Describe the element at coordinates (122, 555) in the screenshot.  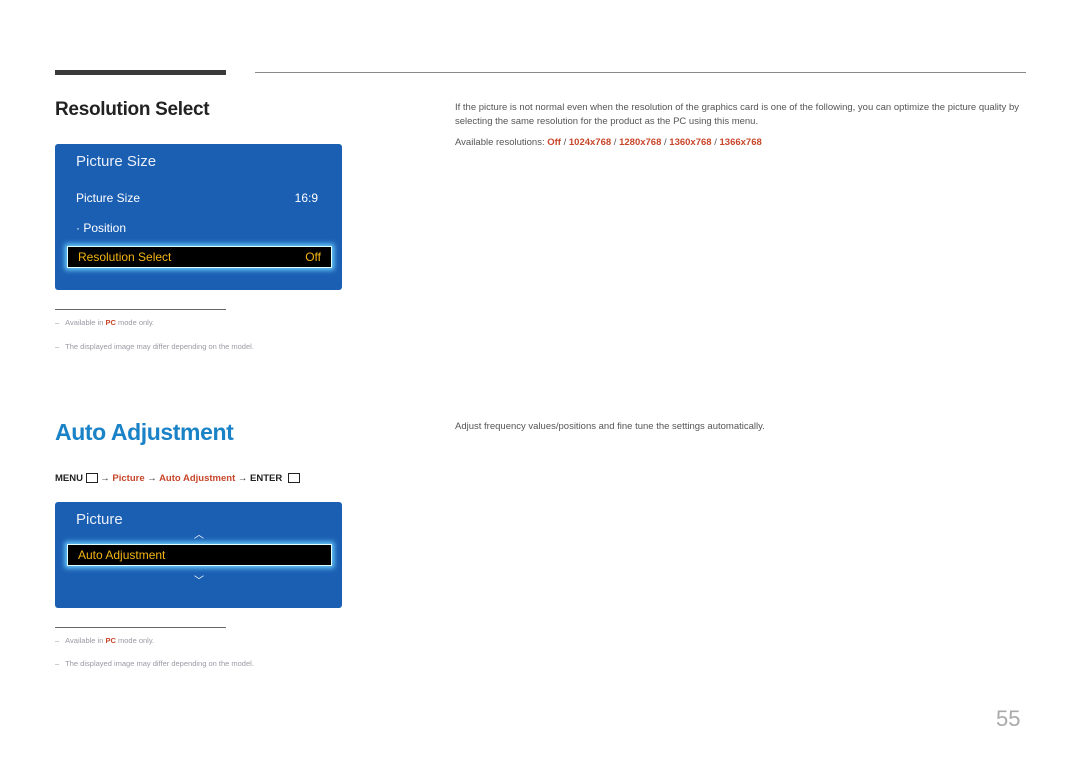
I see `osd-selected-label: Auto Adjustment` at that location.